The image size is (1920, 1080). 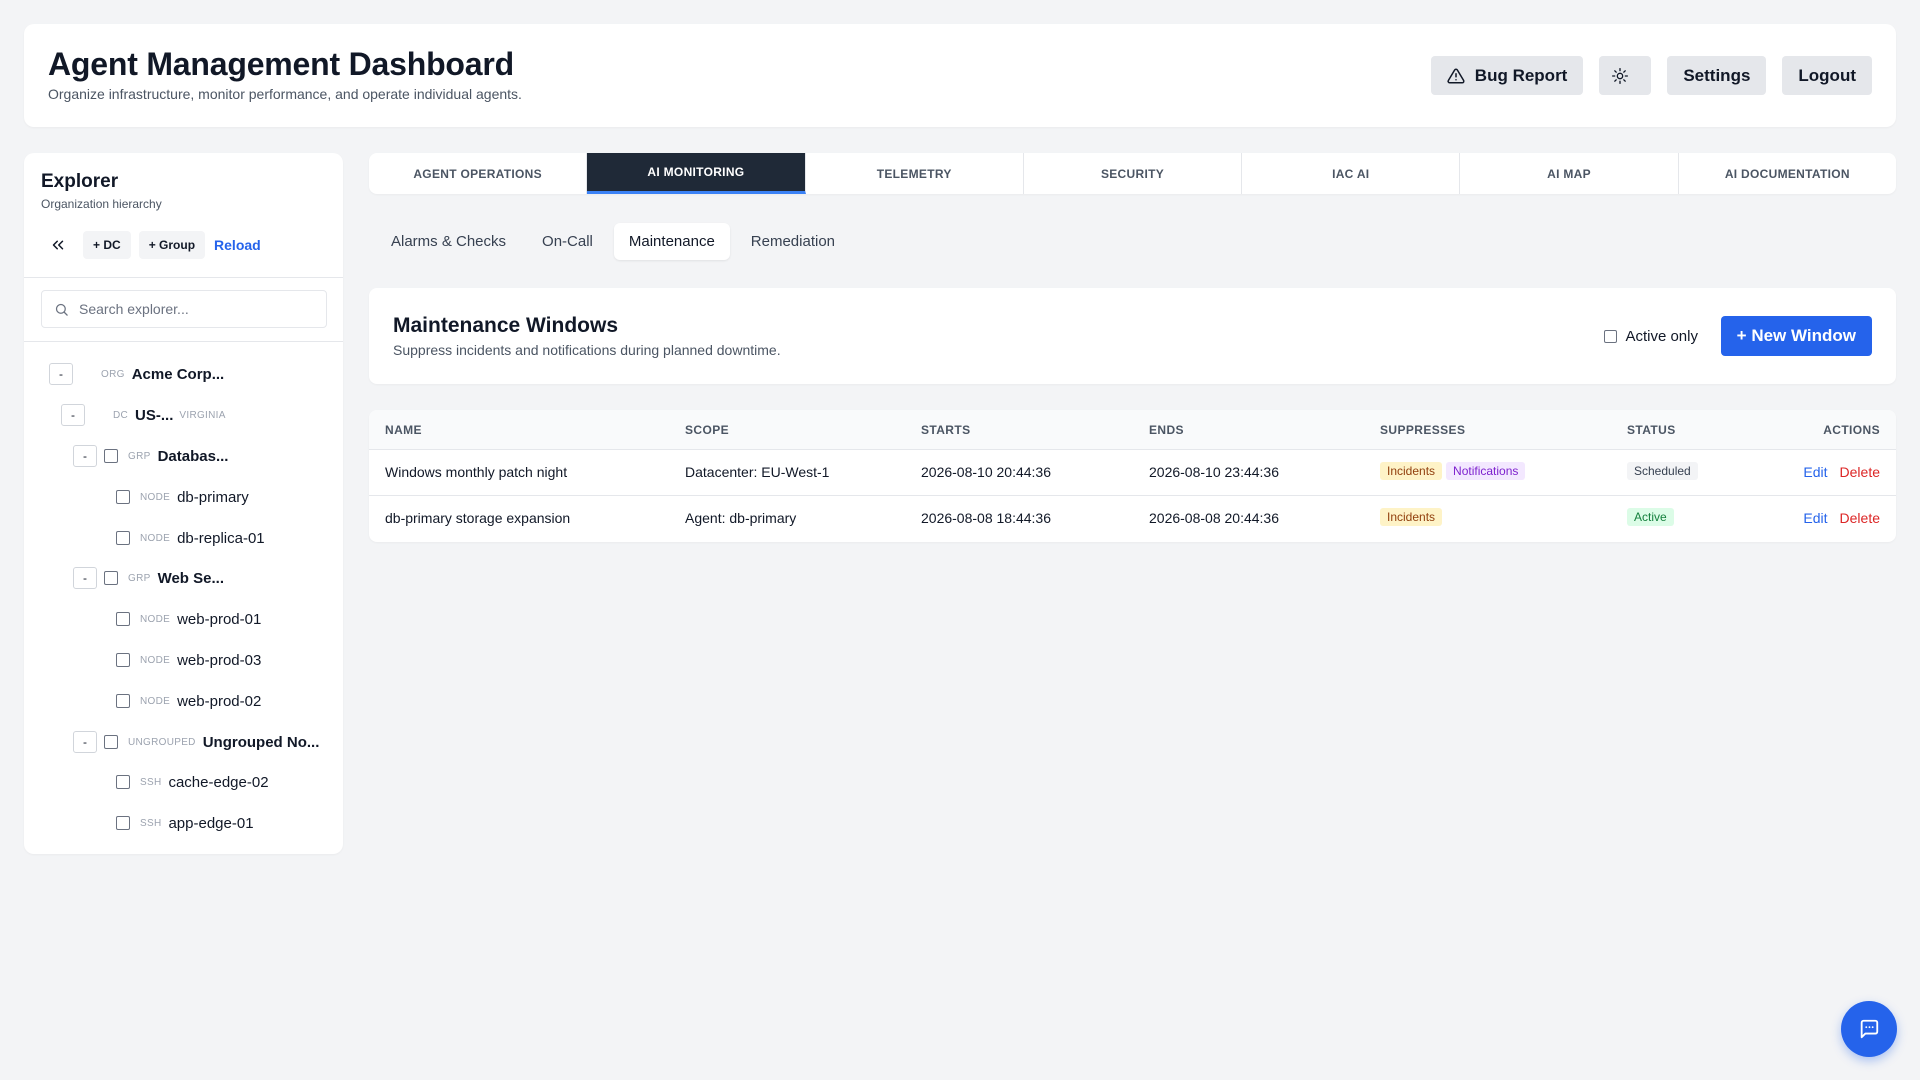 I want to click on tree-item-dc: - DC US-... VIRGINIA, so click(x=143, y=415).